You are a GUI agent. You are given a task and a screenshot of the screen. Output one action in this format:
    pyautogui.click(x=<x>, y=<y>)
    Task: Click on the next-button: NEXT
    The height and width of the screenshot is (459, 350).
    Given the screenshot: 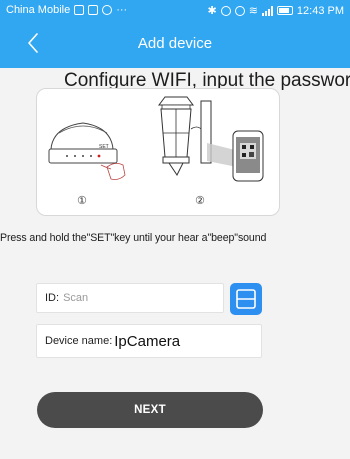 What is the action you would take?
    pyautogui.click(x=150, y=410)
    